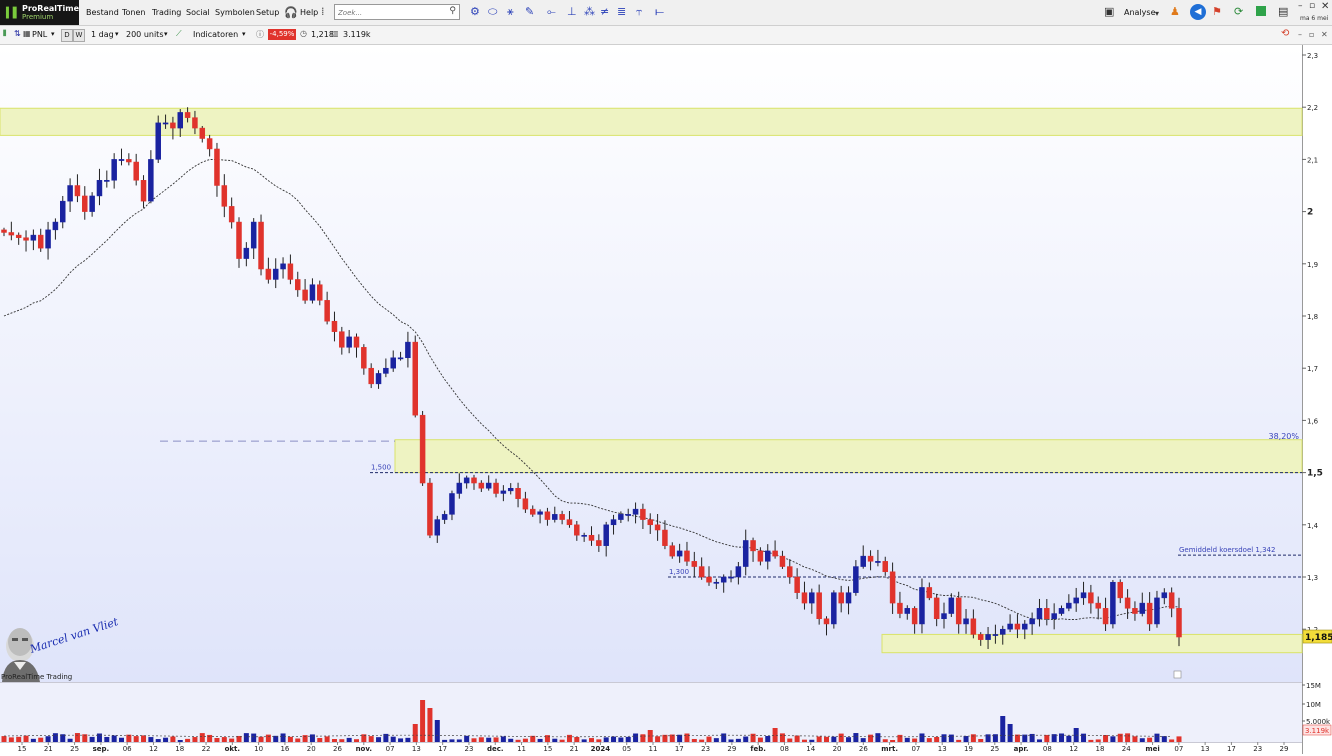  What do you see at coordinates (621, 12) in the screenshot?
I see `fan-tool-icon: ≣` at bounding box center [621, 12].